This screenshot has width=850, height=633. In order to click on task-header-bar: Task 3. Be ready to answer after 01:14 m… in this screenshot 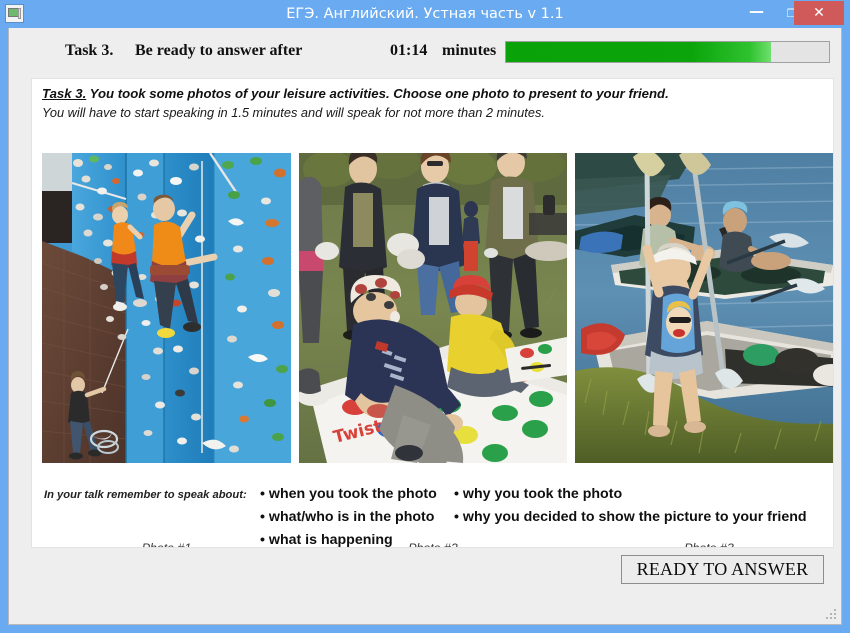, I will do `click(425, 52)`.